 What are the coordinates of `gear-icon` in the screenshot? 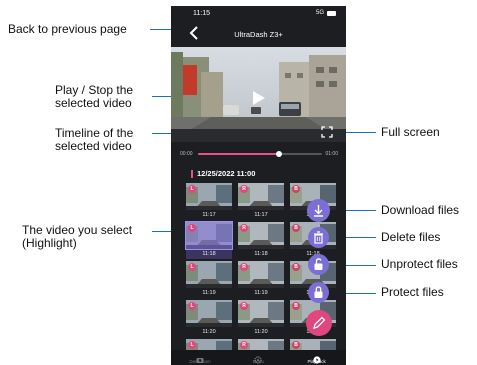 It's located at (258, 357).